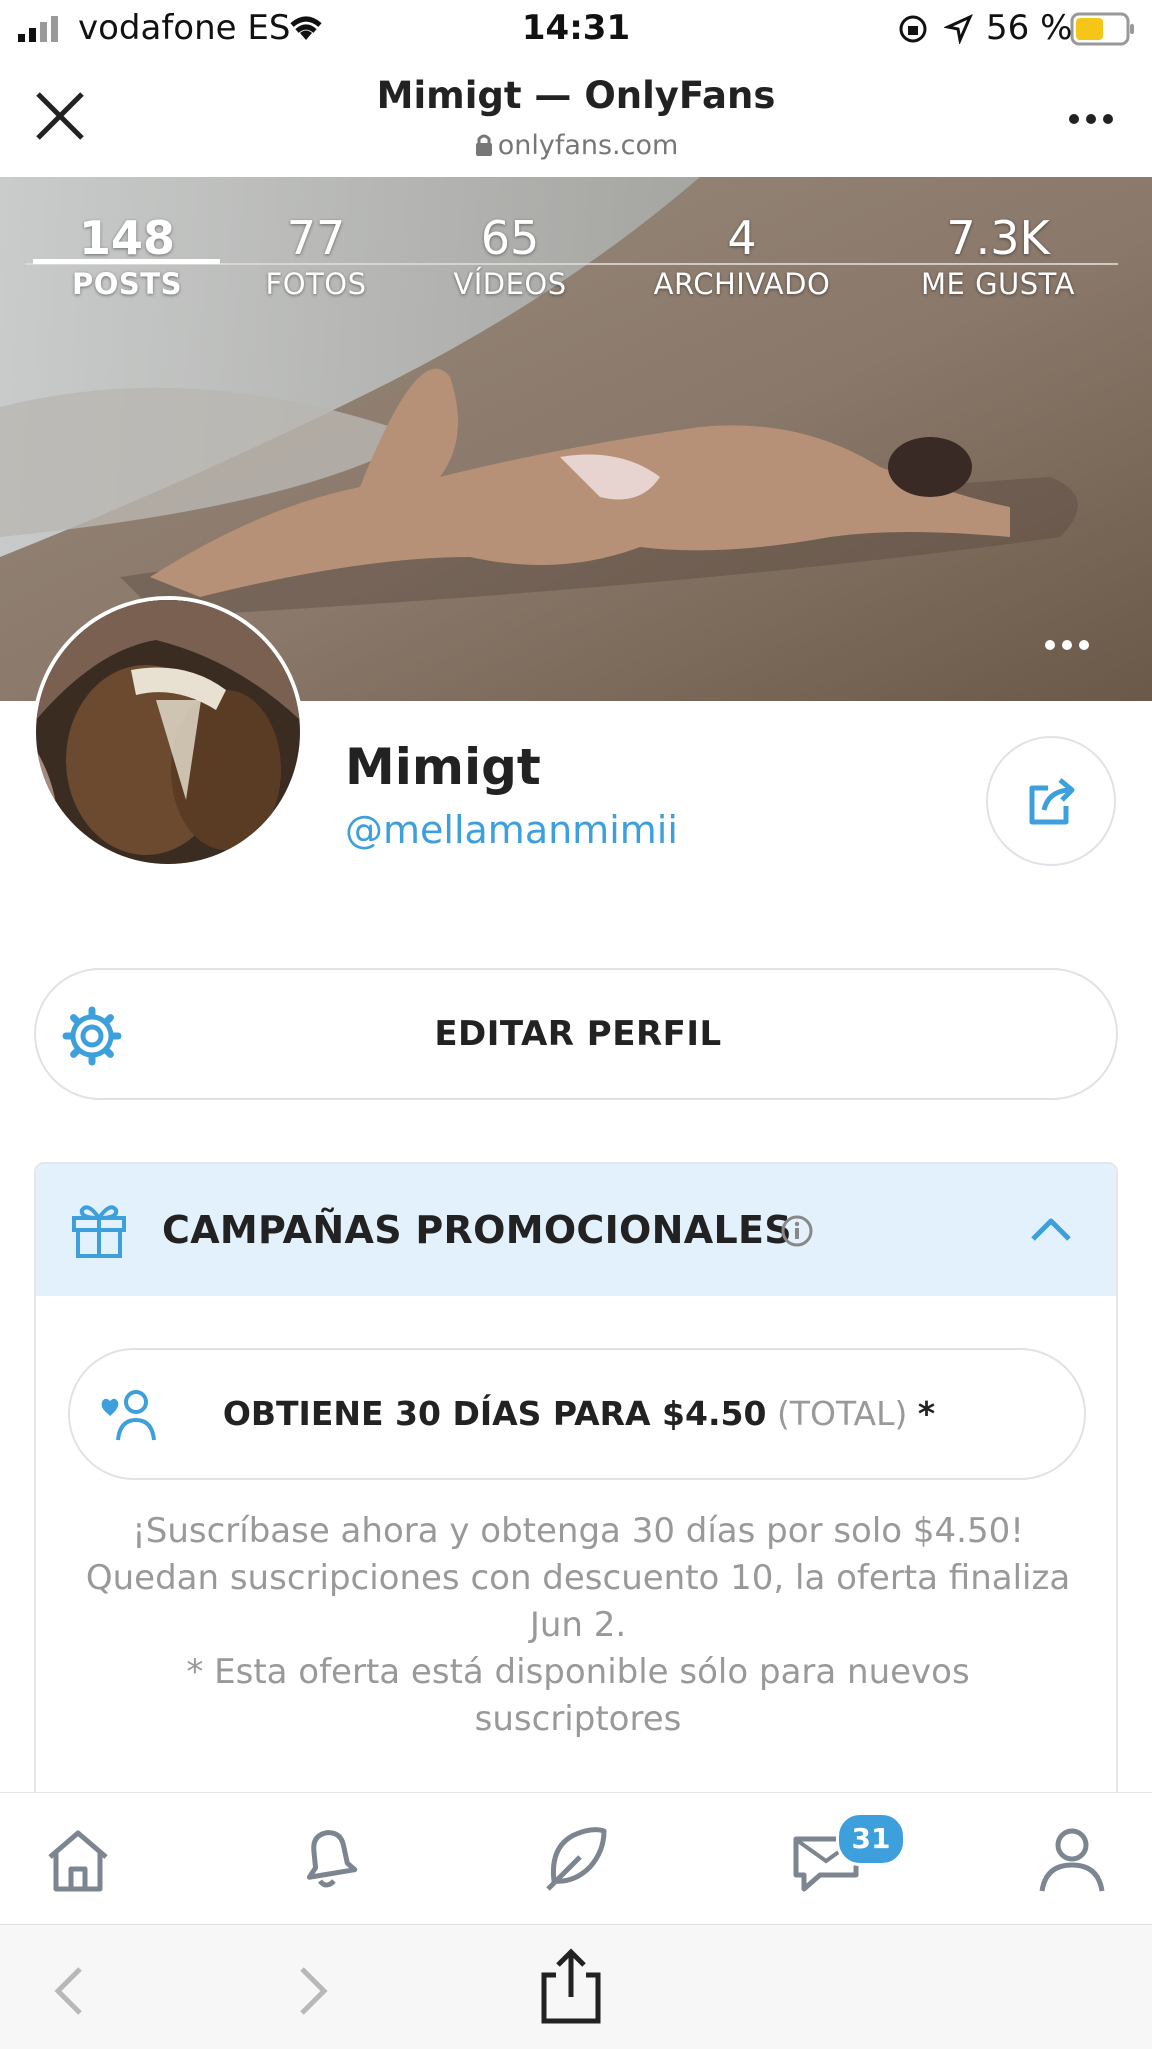 The height and width of the screenshot is (2049, 1152). What do you see at coordinates (871, 1839) in the screenshot?
I see `messages-badge: 31` at bounding box center [871, 1839].